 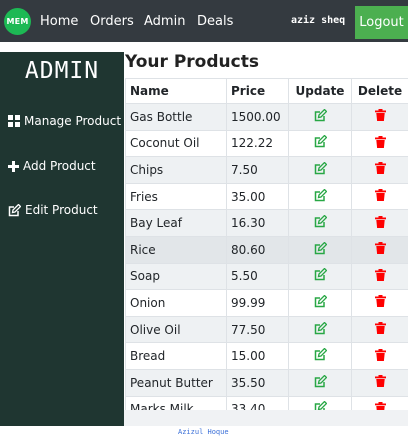 I want to click on table-row: Chips 7.50, so click(x=266, y=170).